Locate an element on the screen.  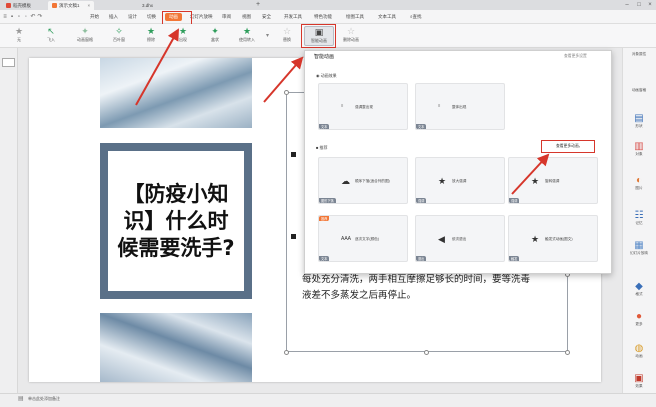
arrow-to-smart-animation is located at coordinates (283, 79).